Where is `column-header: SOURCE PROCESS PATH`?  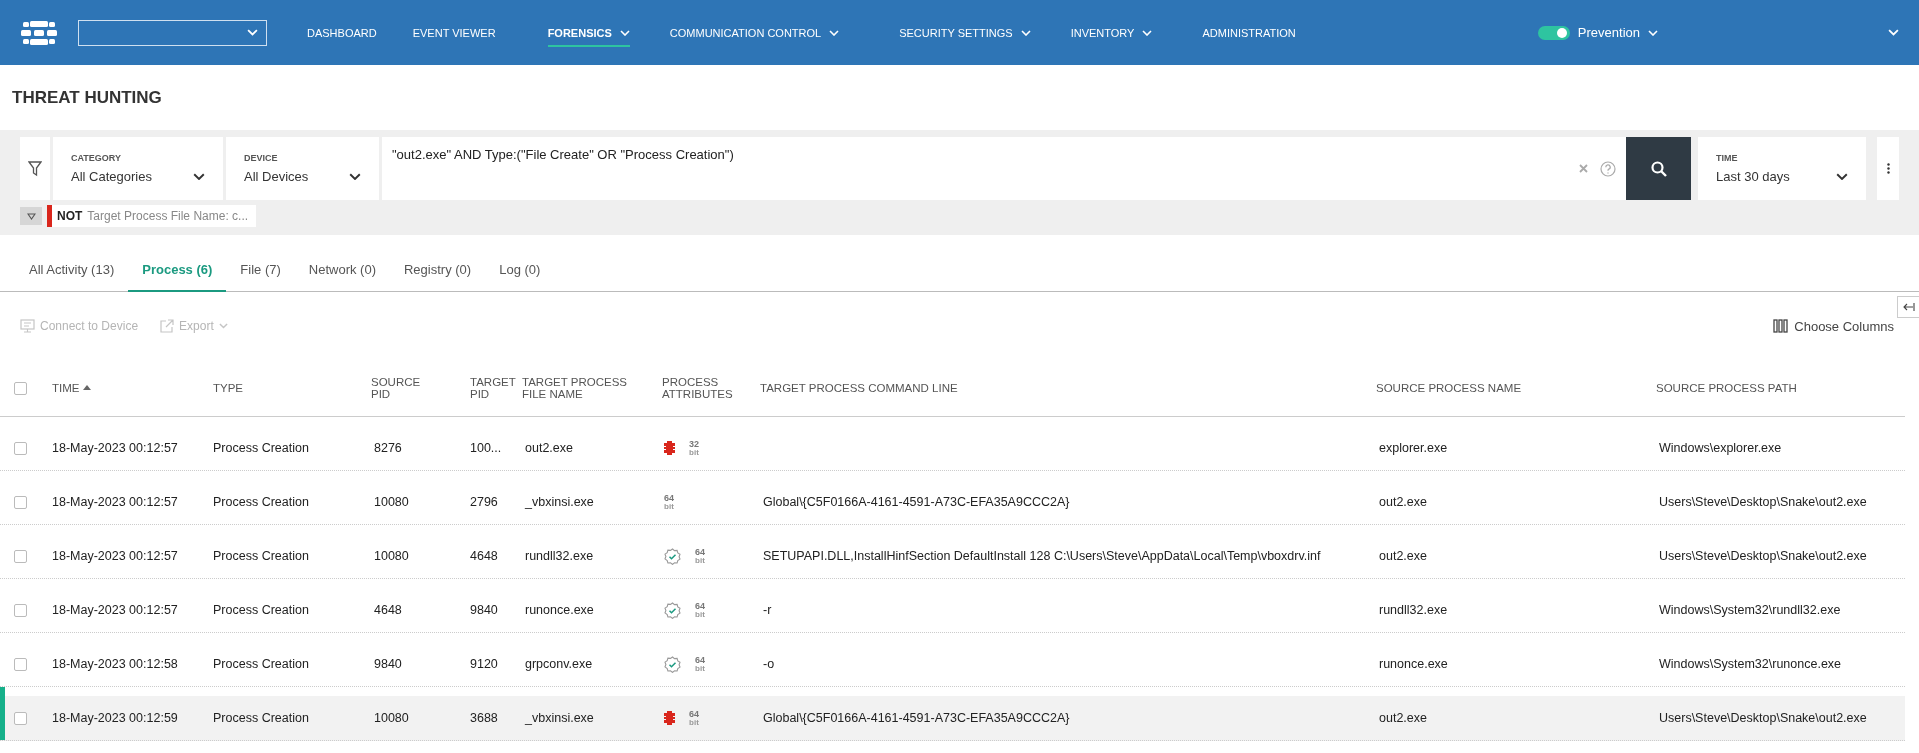
column-header: SOURCE PROCESS PATH is located at coordinates (1780, 388).